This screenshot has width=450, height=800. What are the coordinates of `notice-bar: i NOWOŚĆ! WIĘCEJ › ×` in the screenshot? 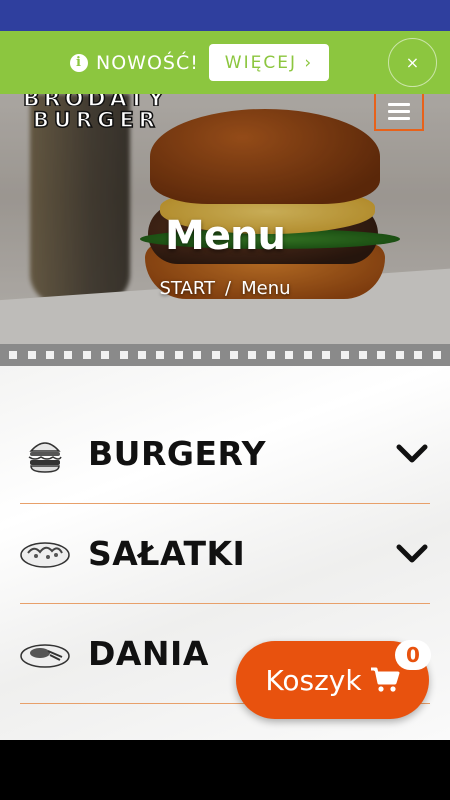 It's located at (225, 62).